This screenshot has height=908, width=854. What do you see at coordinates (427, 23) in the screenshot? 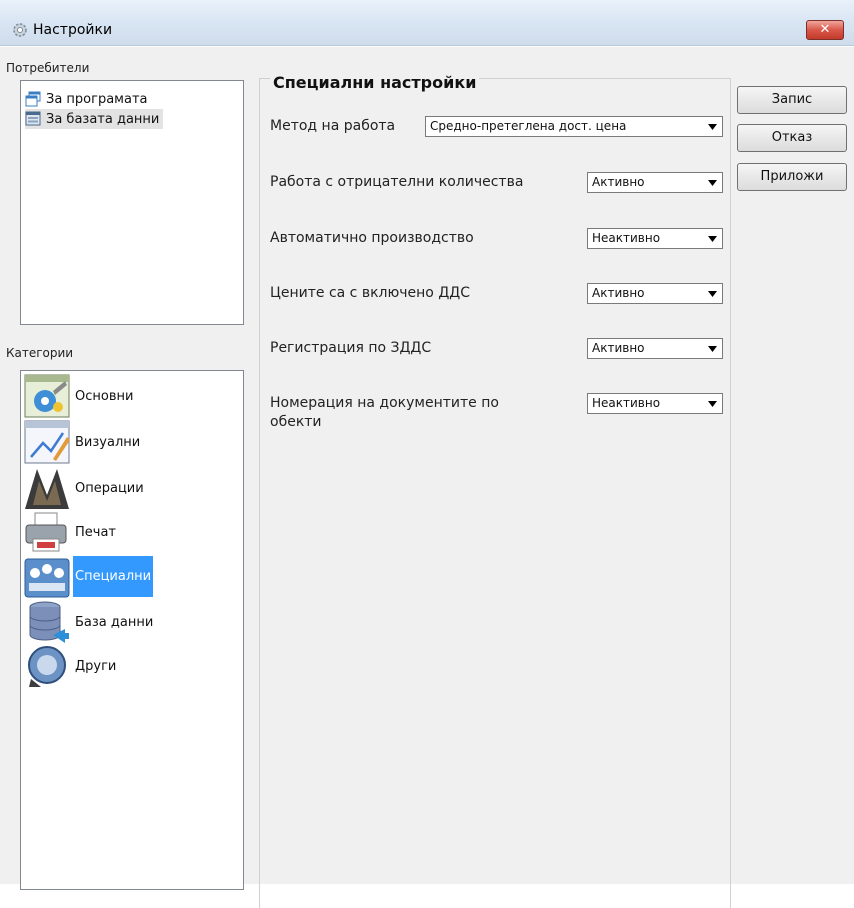
I see `title-bar: Настройки ✕` at bounding box center [427, 23].